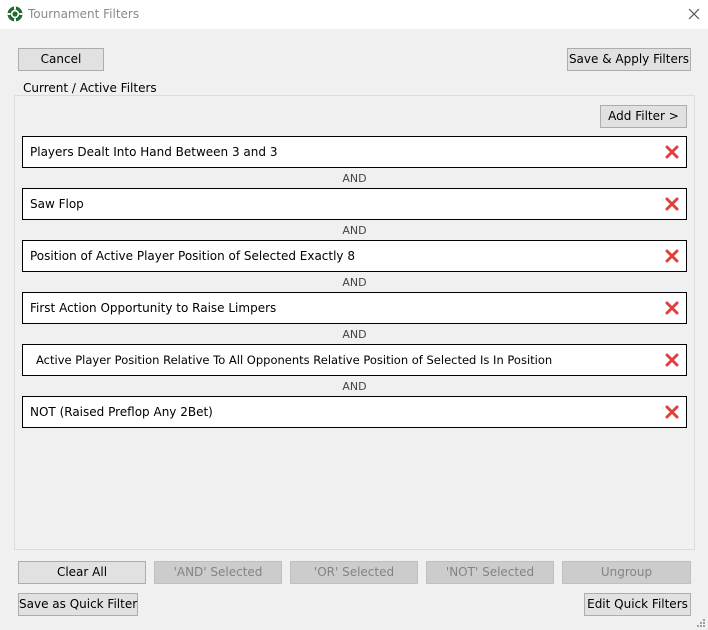  Describe the element at coordinates (354, 572) in the screenshot. I see `or-selected-button: 'OR' Selected` at that location.